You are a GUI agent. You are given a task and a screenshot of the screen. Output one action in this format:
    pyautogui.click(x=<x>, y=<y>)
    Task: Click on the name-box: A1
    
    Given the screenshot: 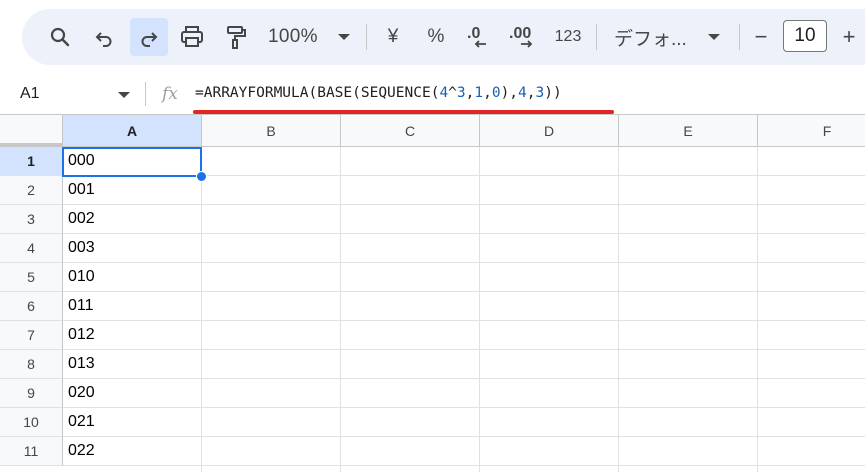 What is the action you would take?
    pyautogui.click(x=30, y=94)
    